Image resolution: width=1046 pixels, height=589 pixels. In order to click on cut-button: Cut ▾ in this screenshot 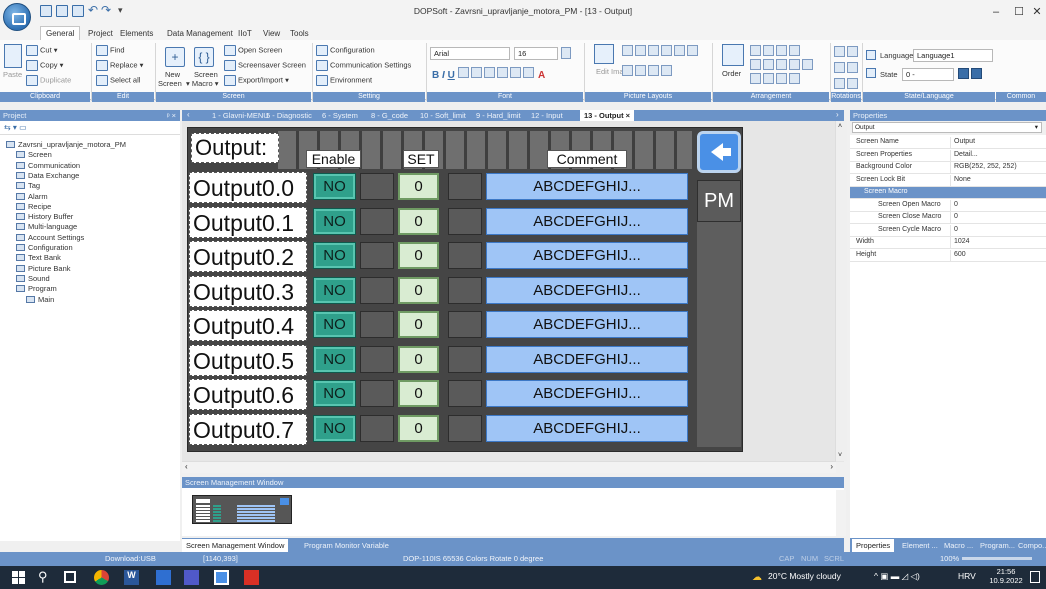, I will do `click(42, 50)`.